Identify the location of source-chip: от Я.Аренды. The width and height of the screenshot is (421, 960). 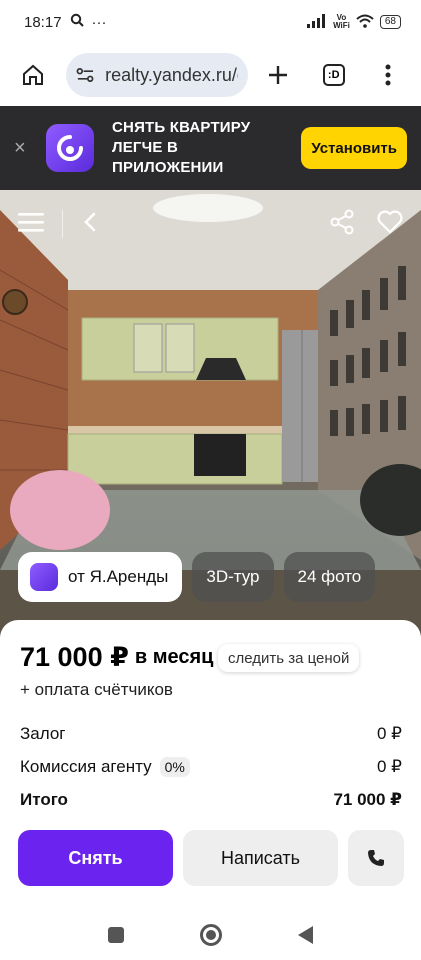
(100, 577).